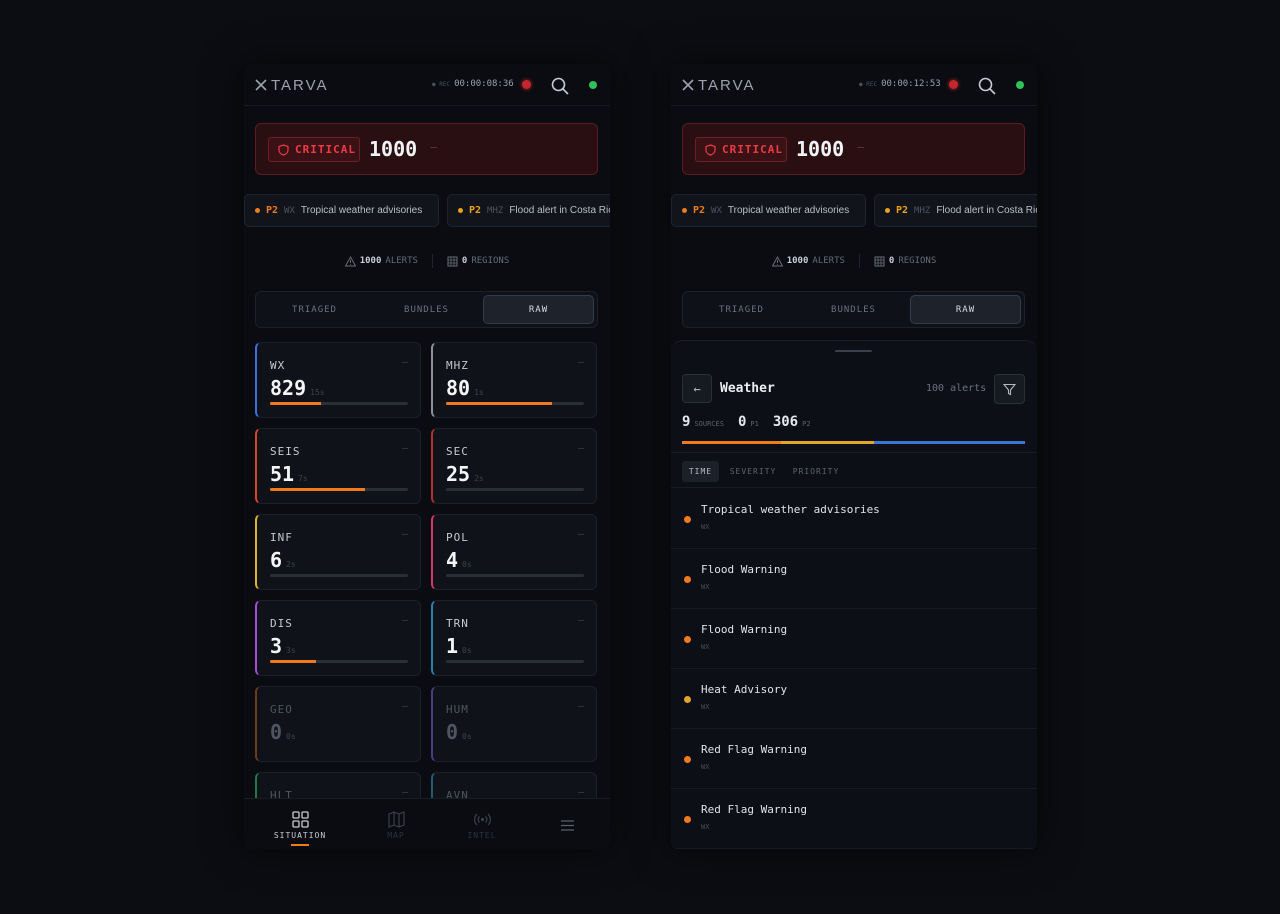  What do you see at coordinates (350, 260) in the screenshot?
I see `warning-icon` at bounding box center [350, 260].